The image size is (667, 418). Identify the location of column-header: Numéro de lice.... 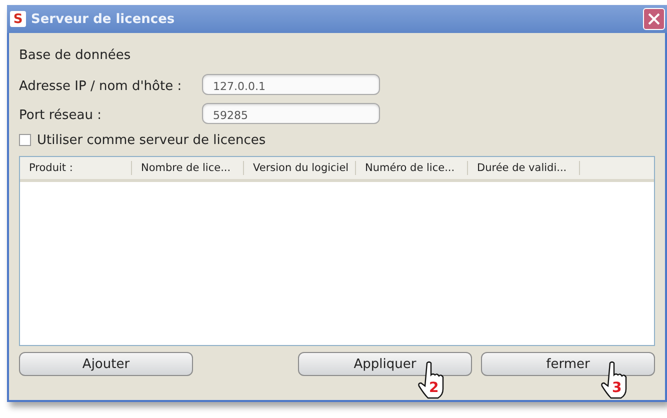
(412, 168).